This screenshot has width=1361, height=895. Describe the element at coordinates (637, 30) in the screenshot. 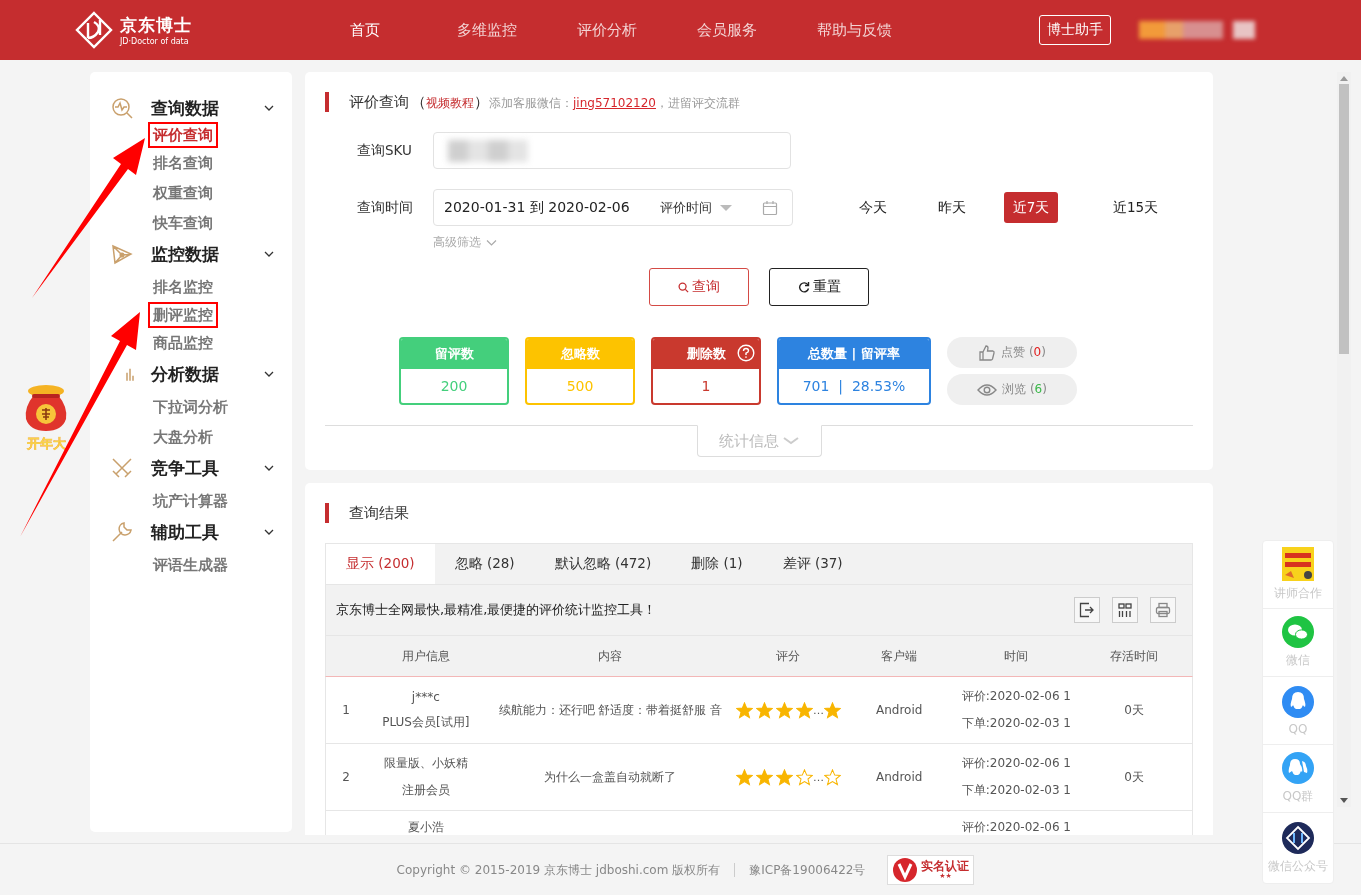

I see `nav-link: 评价分析` at that location.